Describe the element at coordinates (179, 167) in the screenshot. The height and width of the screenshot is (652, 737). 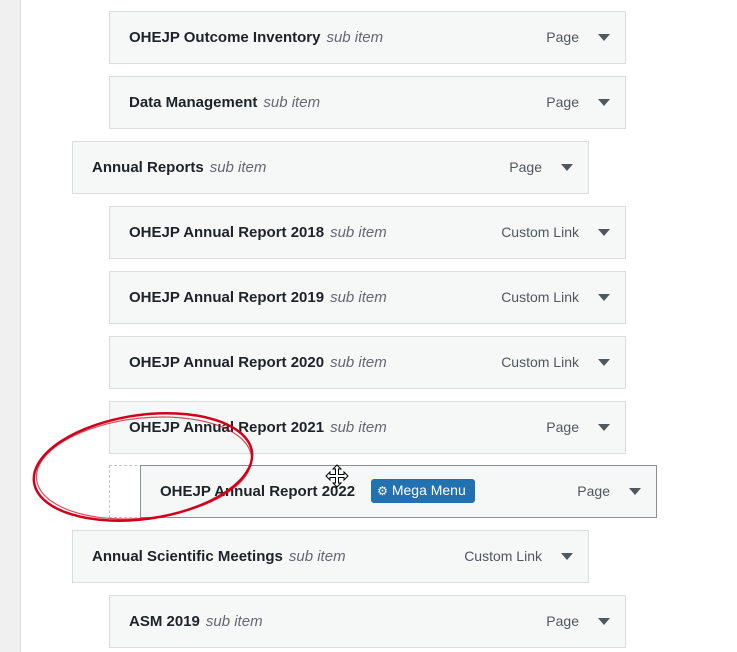
I see `menu-item-title: Annual Reports sub item` at that location.